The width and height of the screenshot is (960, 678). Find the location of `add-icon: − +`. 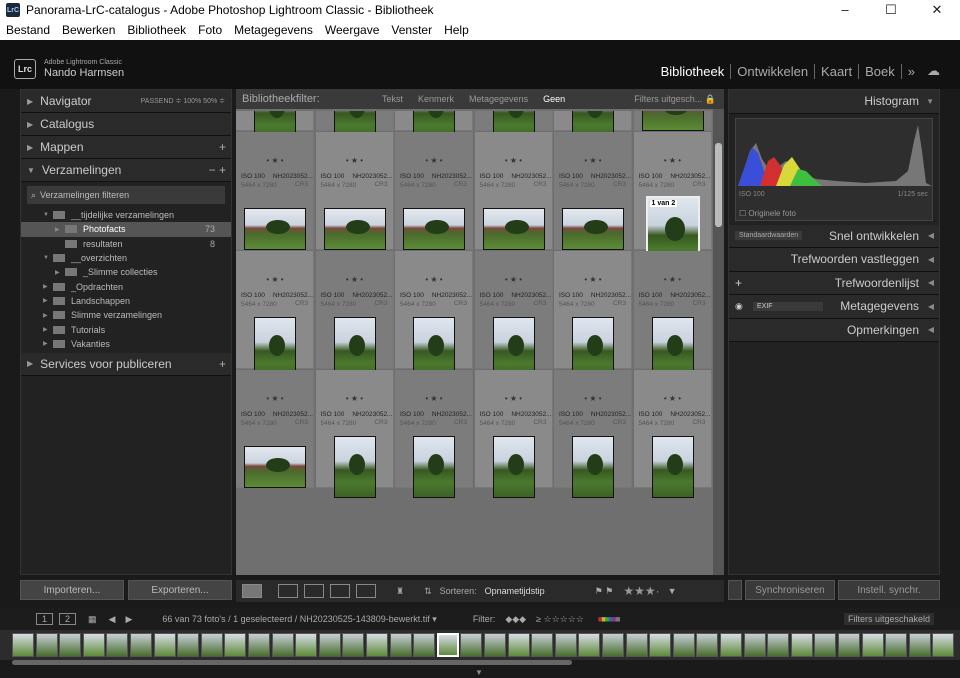

add-icon: − + is located at coordinates (217, 170).